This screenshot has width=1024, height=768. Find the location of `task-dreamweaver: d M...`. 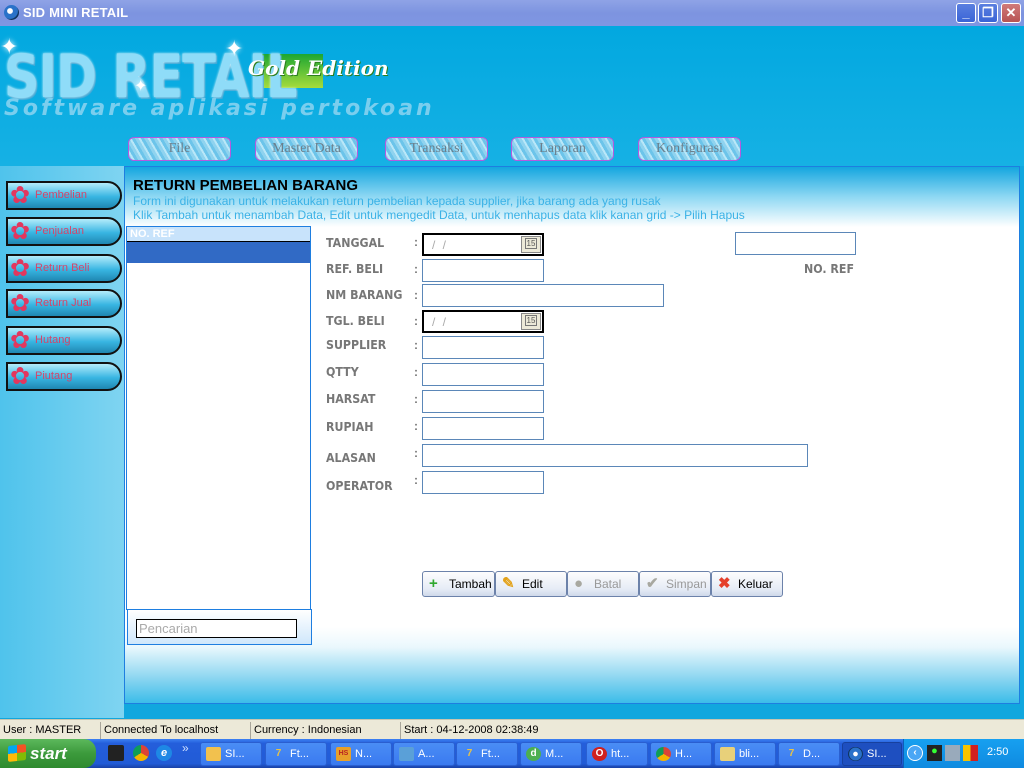

task-dreamweaver: d M... is located at coordinates (551, 754).